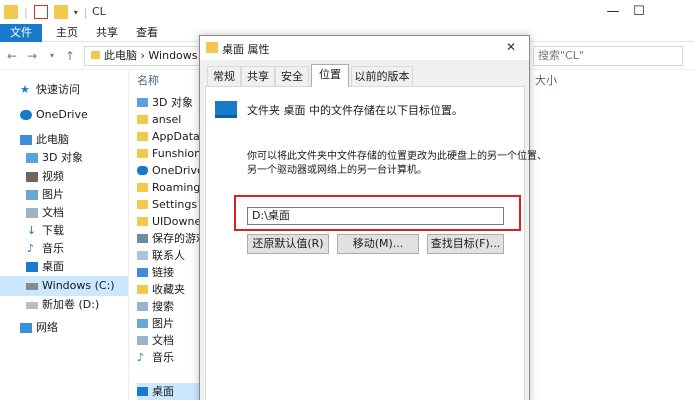 The image size is (694, 400). What do you see at coordinates (511, 47) in the screenshot?
I see `close-button: ✕` at bounding box center [511, 47].